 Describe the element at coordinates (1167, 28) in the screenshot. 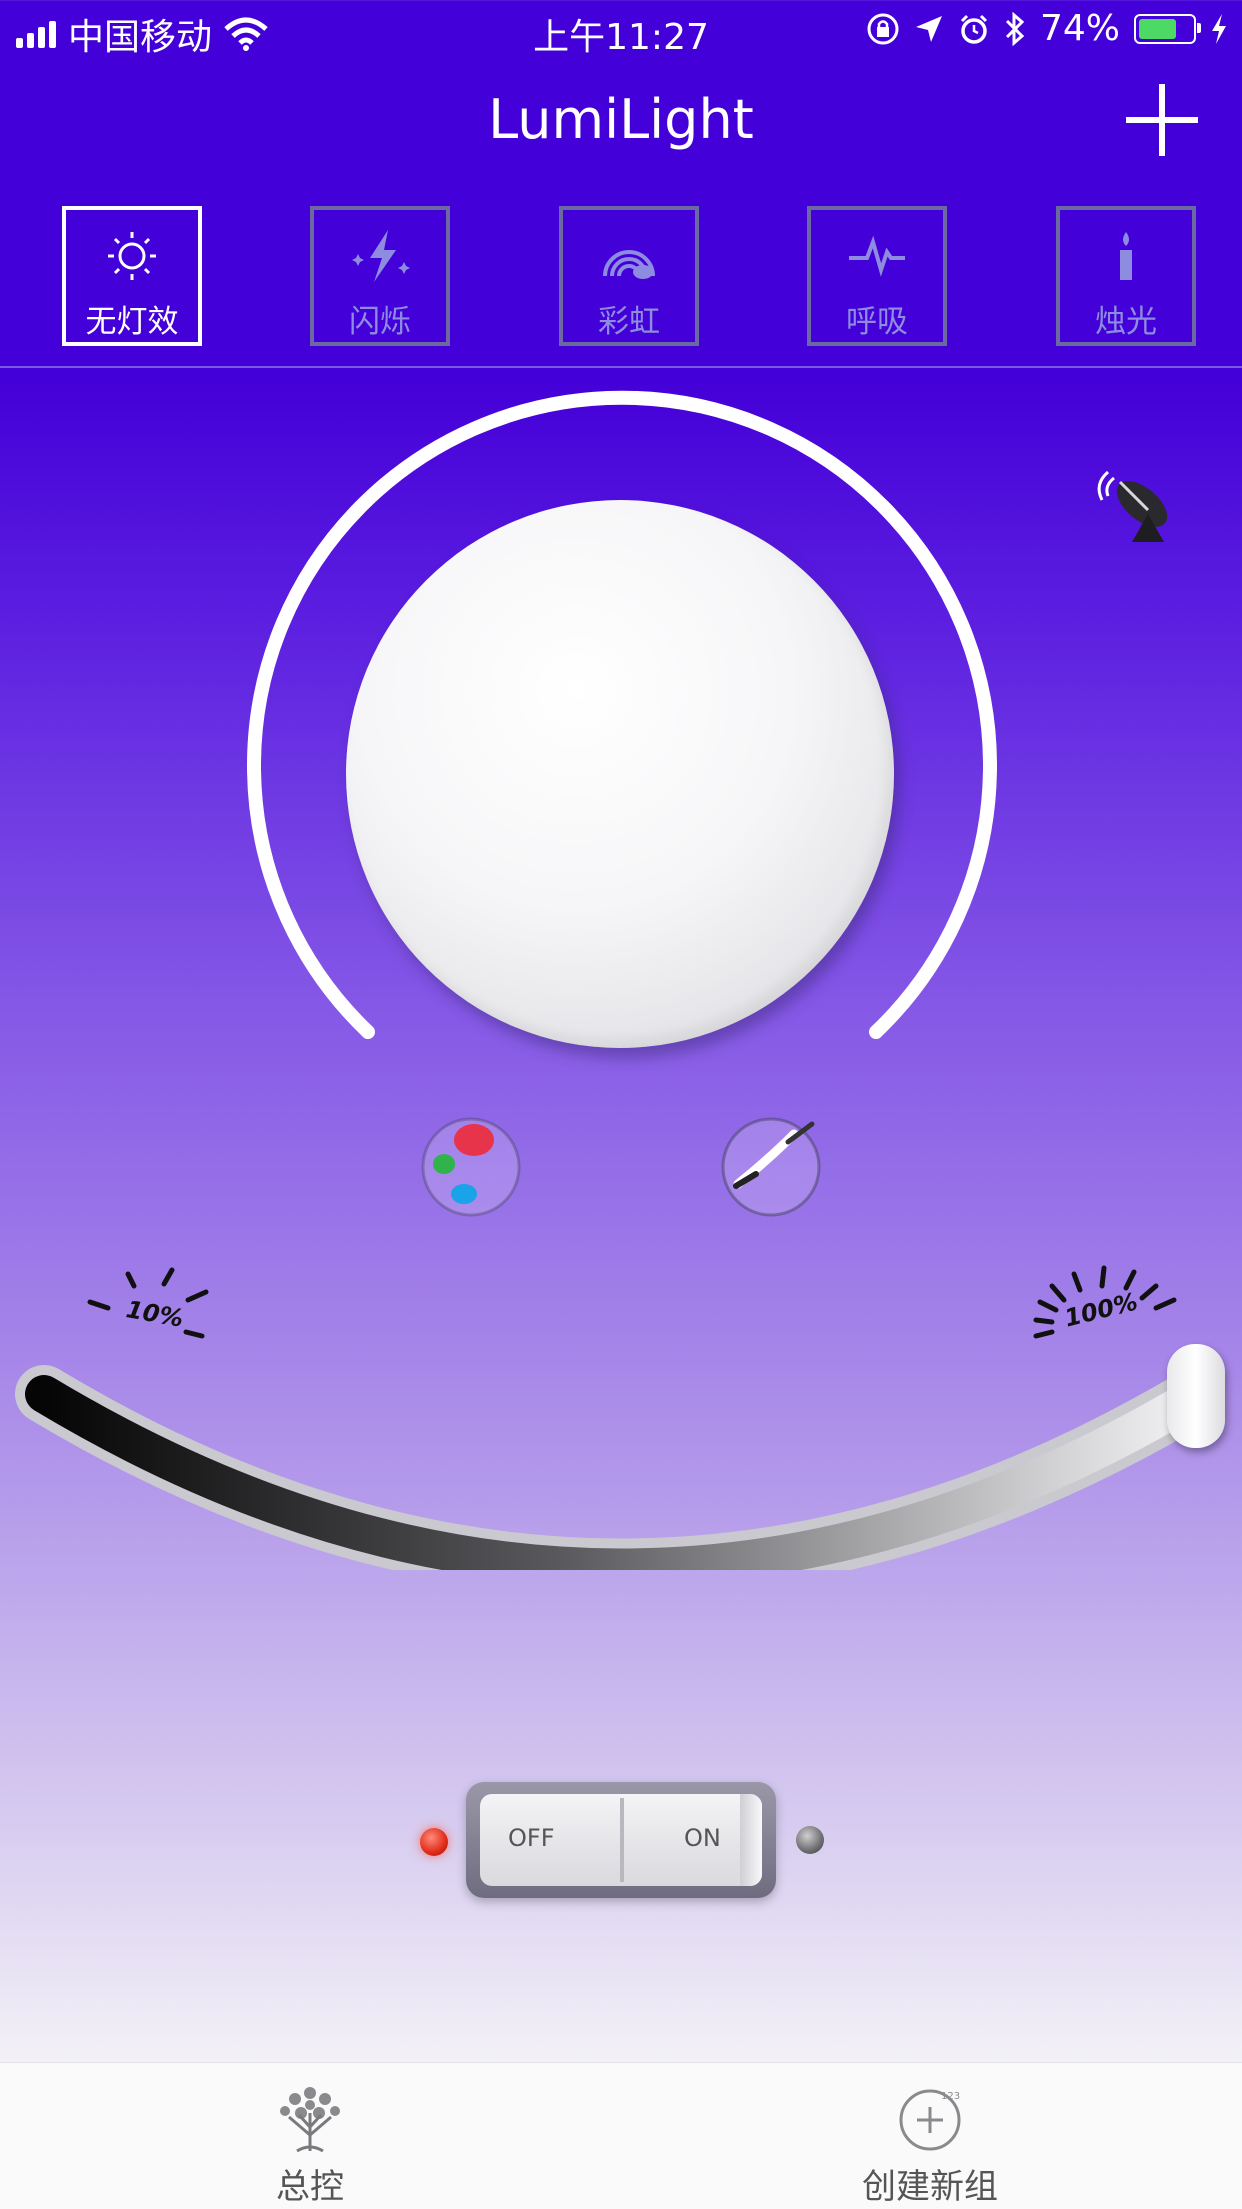

I see `battery-icon` at that location.